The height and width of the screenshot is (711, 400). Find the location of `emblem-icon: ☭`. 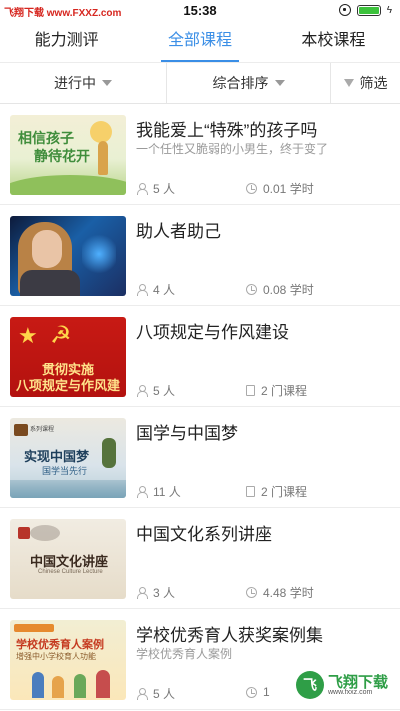

emblem-icon: ☭ is located at coordinates (61, 335).